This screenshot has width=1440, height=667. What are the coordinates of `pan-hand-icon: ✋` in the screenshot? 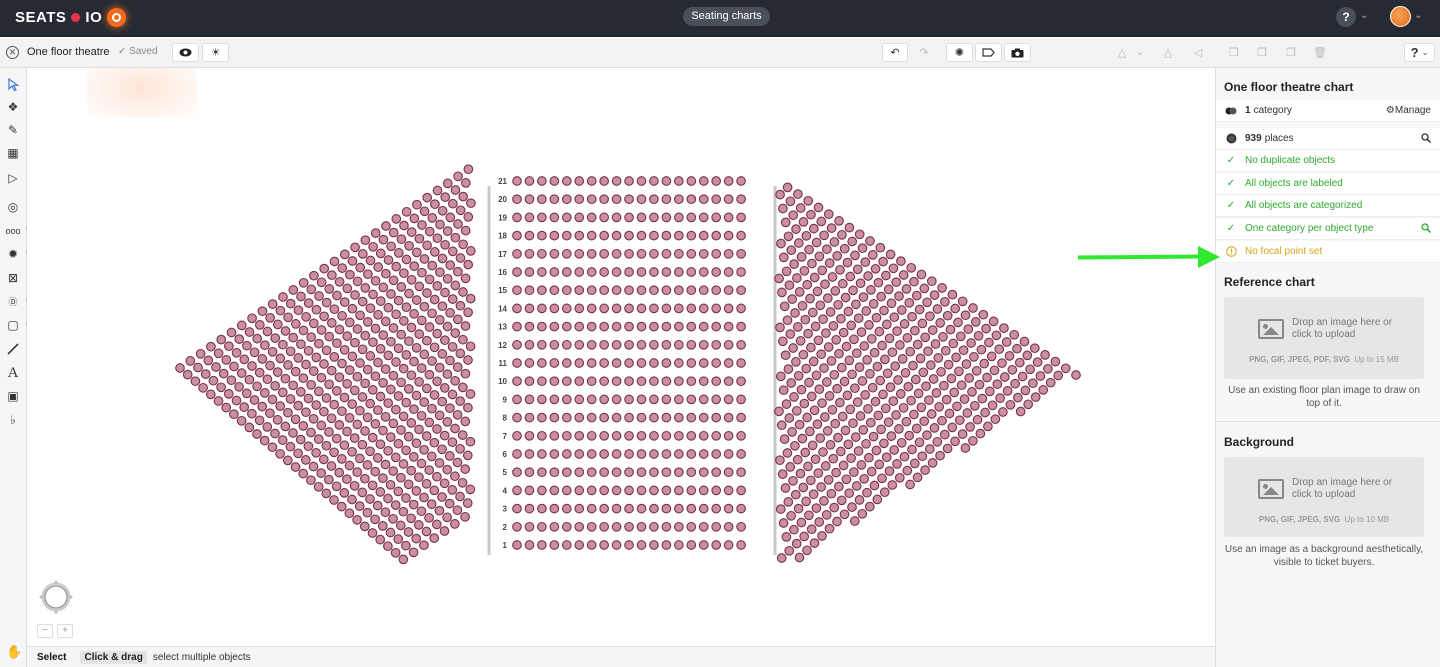 It's located at (14, 652).